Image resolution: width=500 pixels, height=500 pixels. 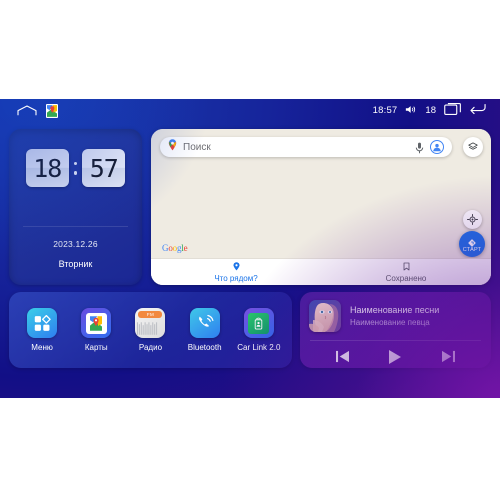 I want to click on app-car-link-label: Car Link 2.0, so click(x=259, y=347).